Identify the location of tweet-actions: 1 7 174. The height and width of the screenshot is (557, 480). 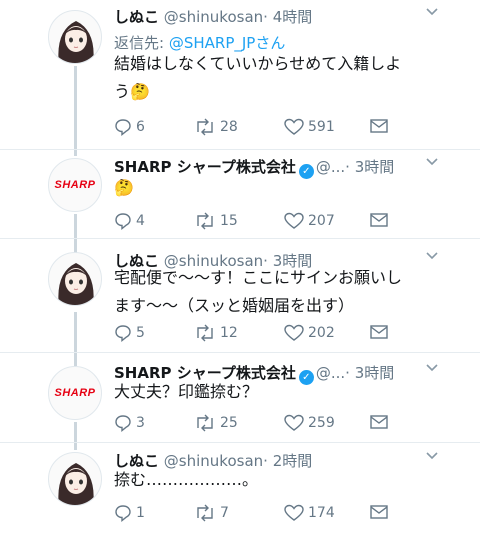
(264, 514).